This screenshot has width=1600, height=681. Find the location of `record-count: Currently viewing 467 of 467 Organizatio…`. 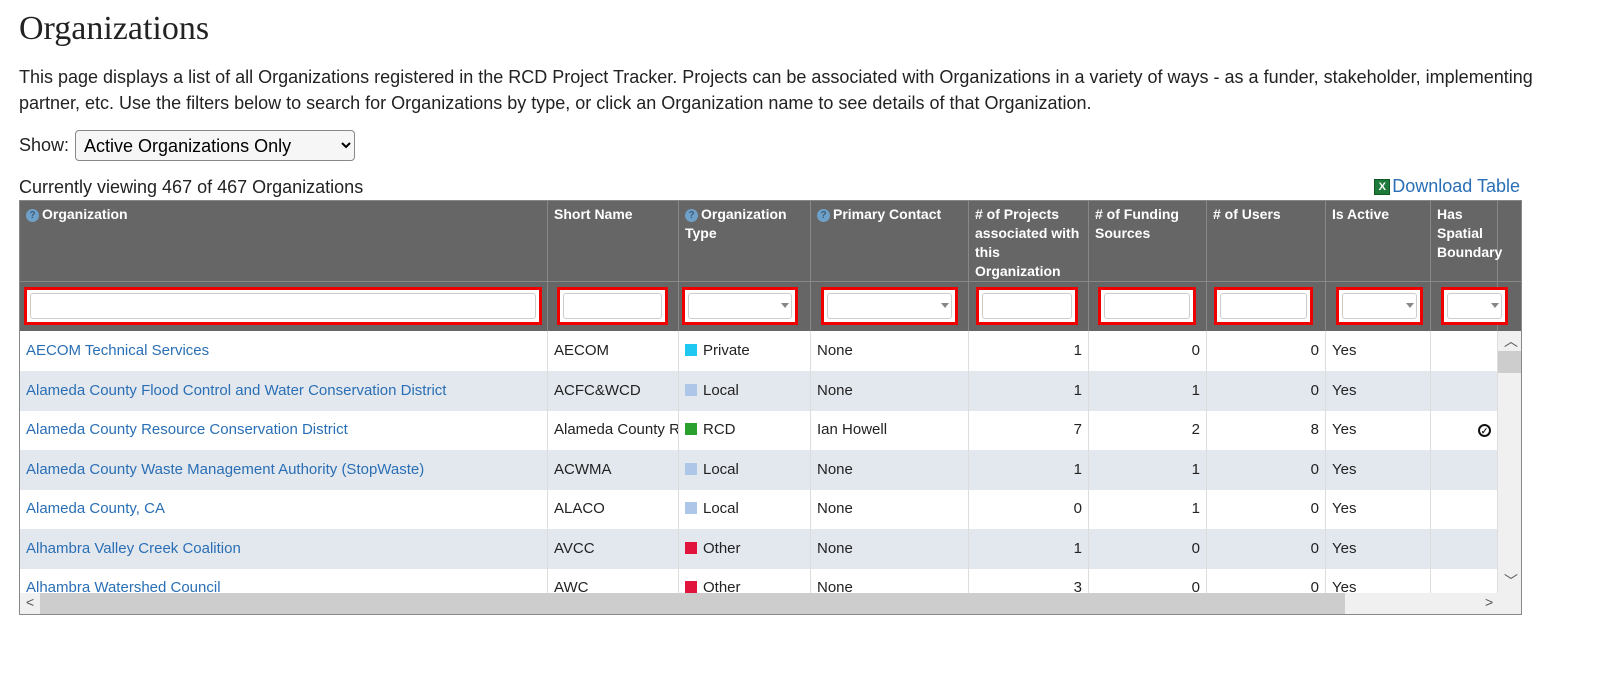

record-count: Currently viewing 467 of 467 Organizatio… is located at coordinates (191, 187).